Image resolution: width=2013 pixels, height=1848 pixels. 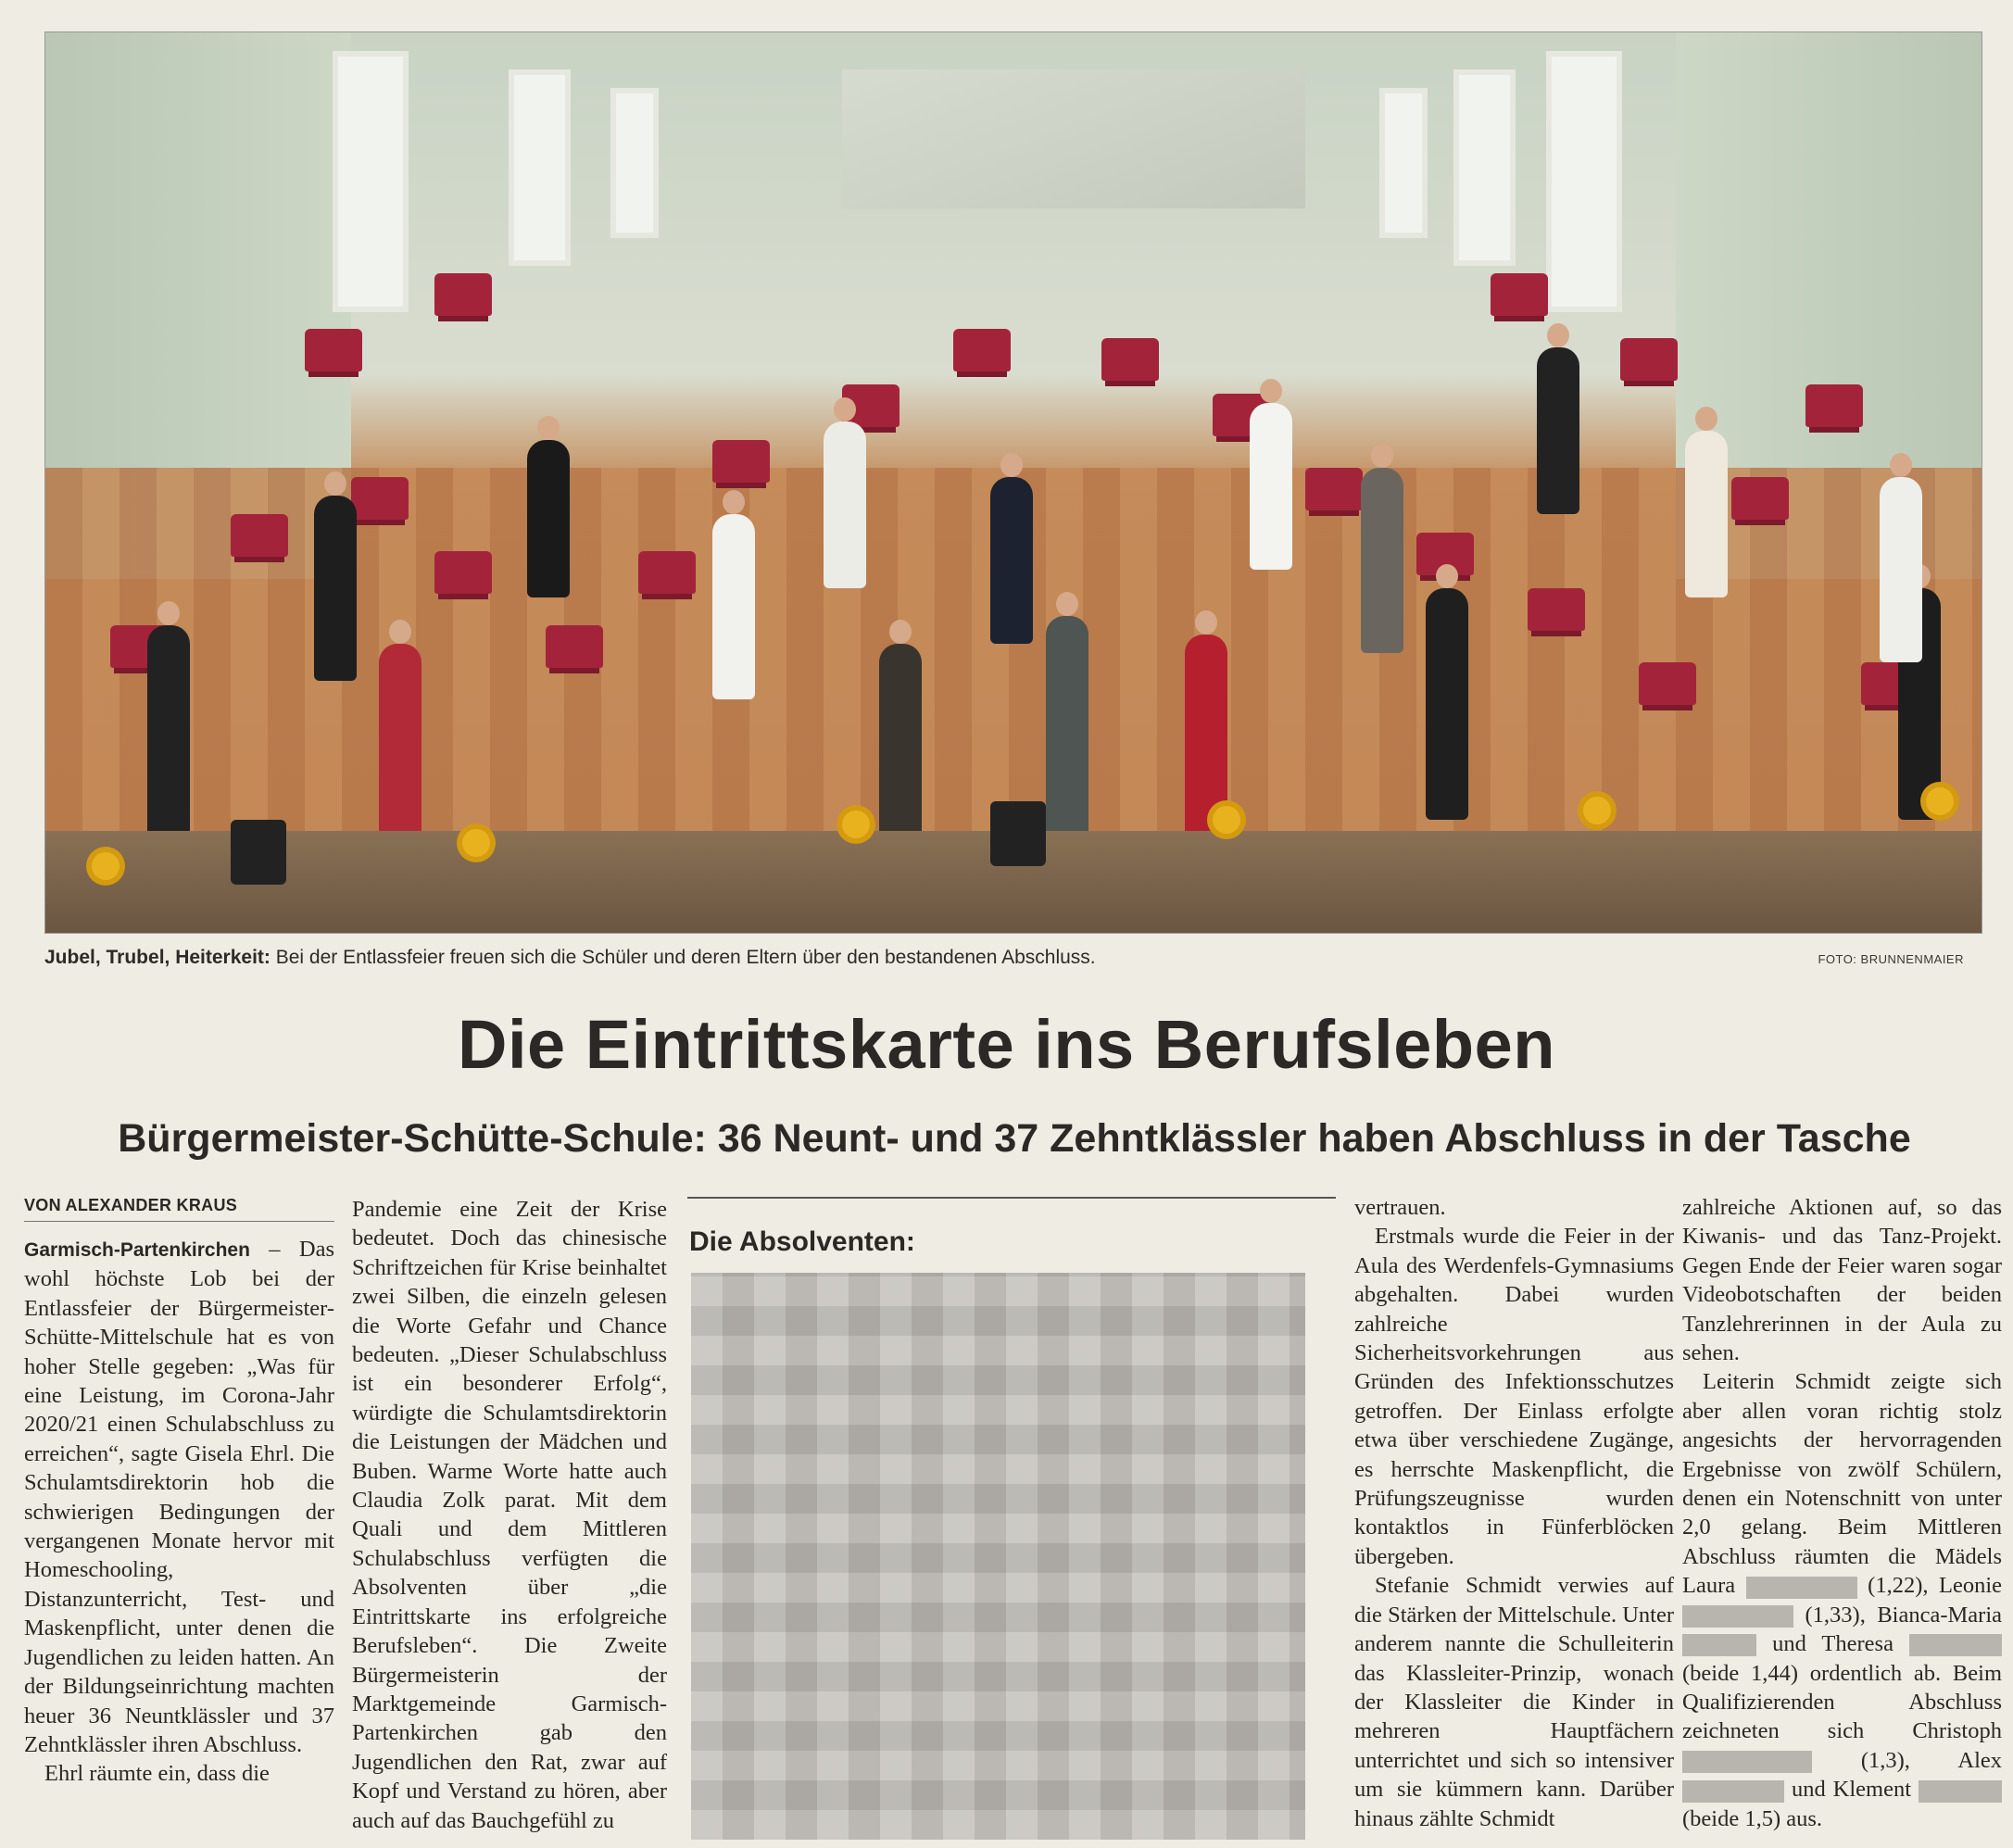 What do you see at coordinates (1006, 1044) in the screenshot?
I see `headline: Die Eintrittskarte ins Berufsleben` at bounding box center [1006, 1044].